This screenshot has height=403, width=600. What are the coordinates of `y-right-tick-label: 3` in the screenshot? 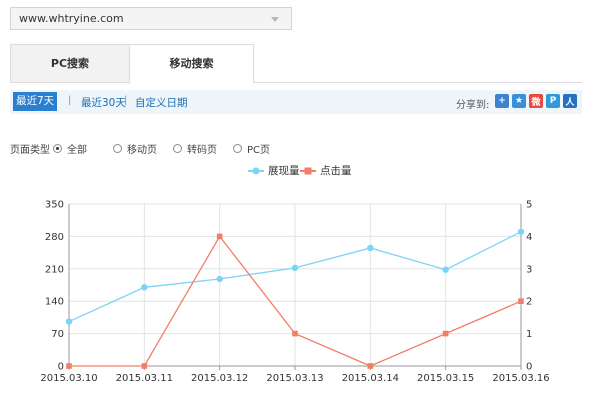 It's located at (529, 269).